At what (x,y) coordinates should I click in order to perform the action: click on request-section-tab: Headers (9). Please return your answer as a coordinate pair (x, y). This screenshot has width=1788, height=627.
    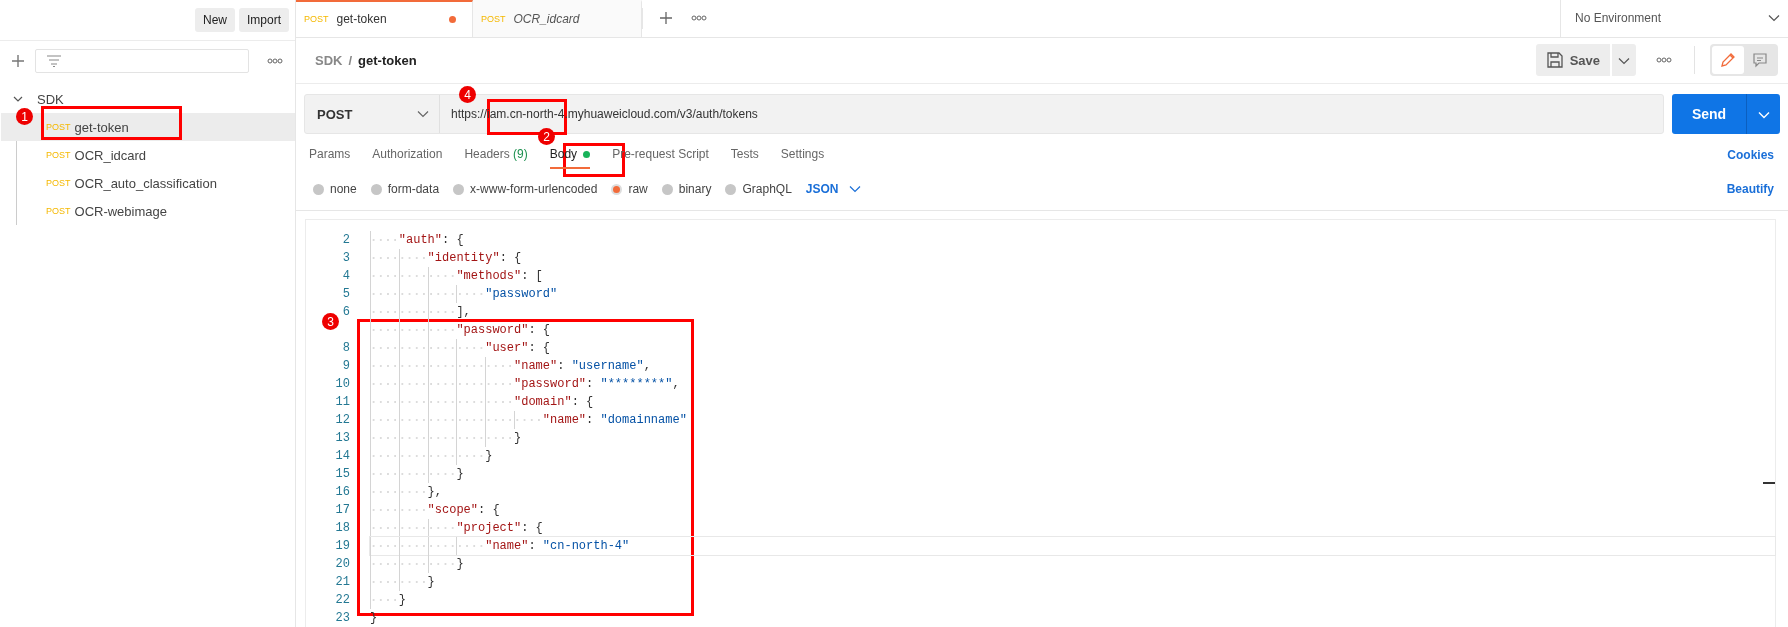
    Looking at the image, I should click on (496, 155).